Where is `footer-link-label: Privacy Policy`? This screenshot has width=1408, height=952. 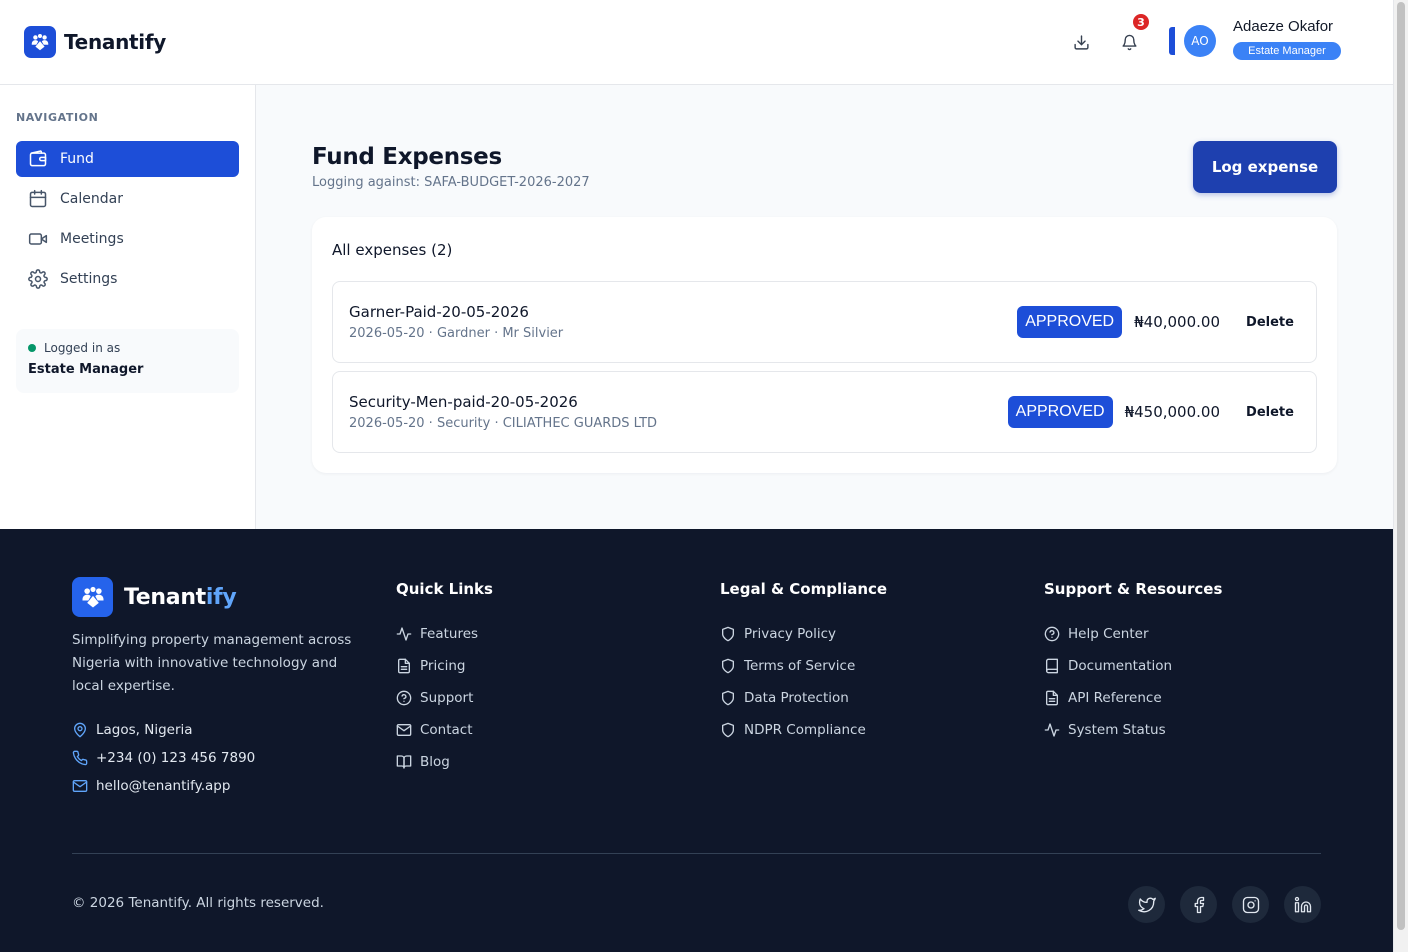
footer-link-label: Privacy Policy is located at coordinates (790, 634).